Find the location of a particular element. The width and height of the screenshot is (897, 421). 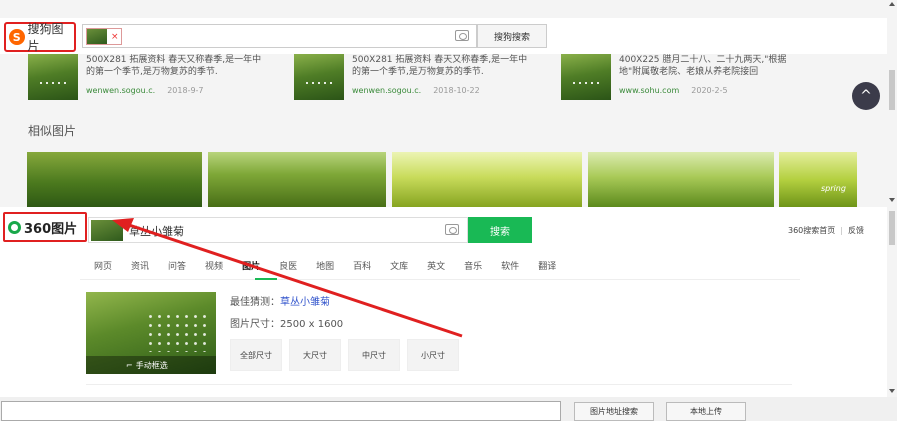

result-description: 400X225 腊月二十八、二十九两天,"根据地"附属敬老院、老娘从养老院接回 is located at coordinates (703, 66).